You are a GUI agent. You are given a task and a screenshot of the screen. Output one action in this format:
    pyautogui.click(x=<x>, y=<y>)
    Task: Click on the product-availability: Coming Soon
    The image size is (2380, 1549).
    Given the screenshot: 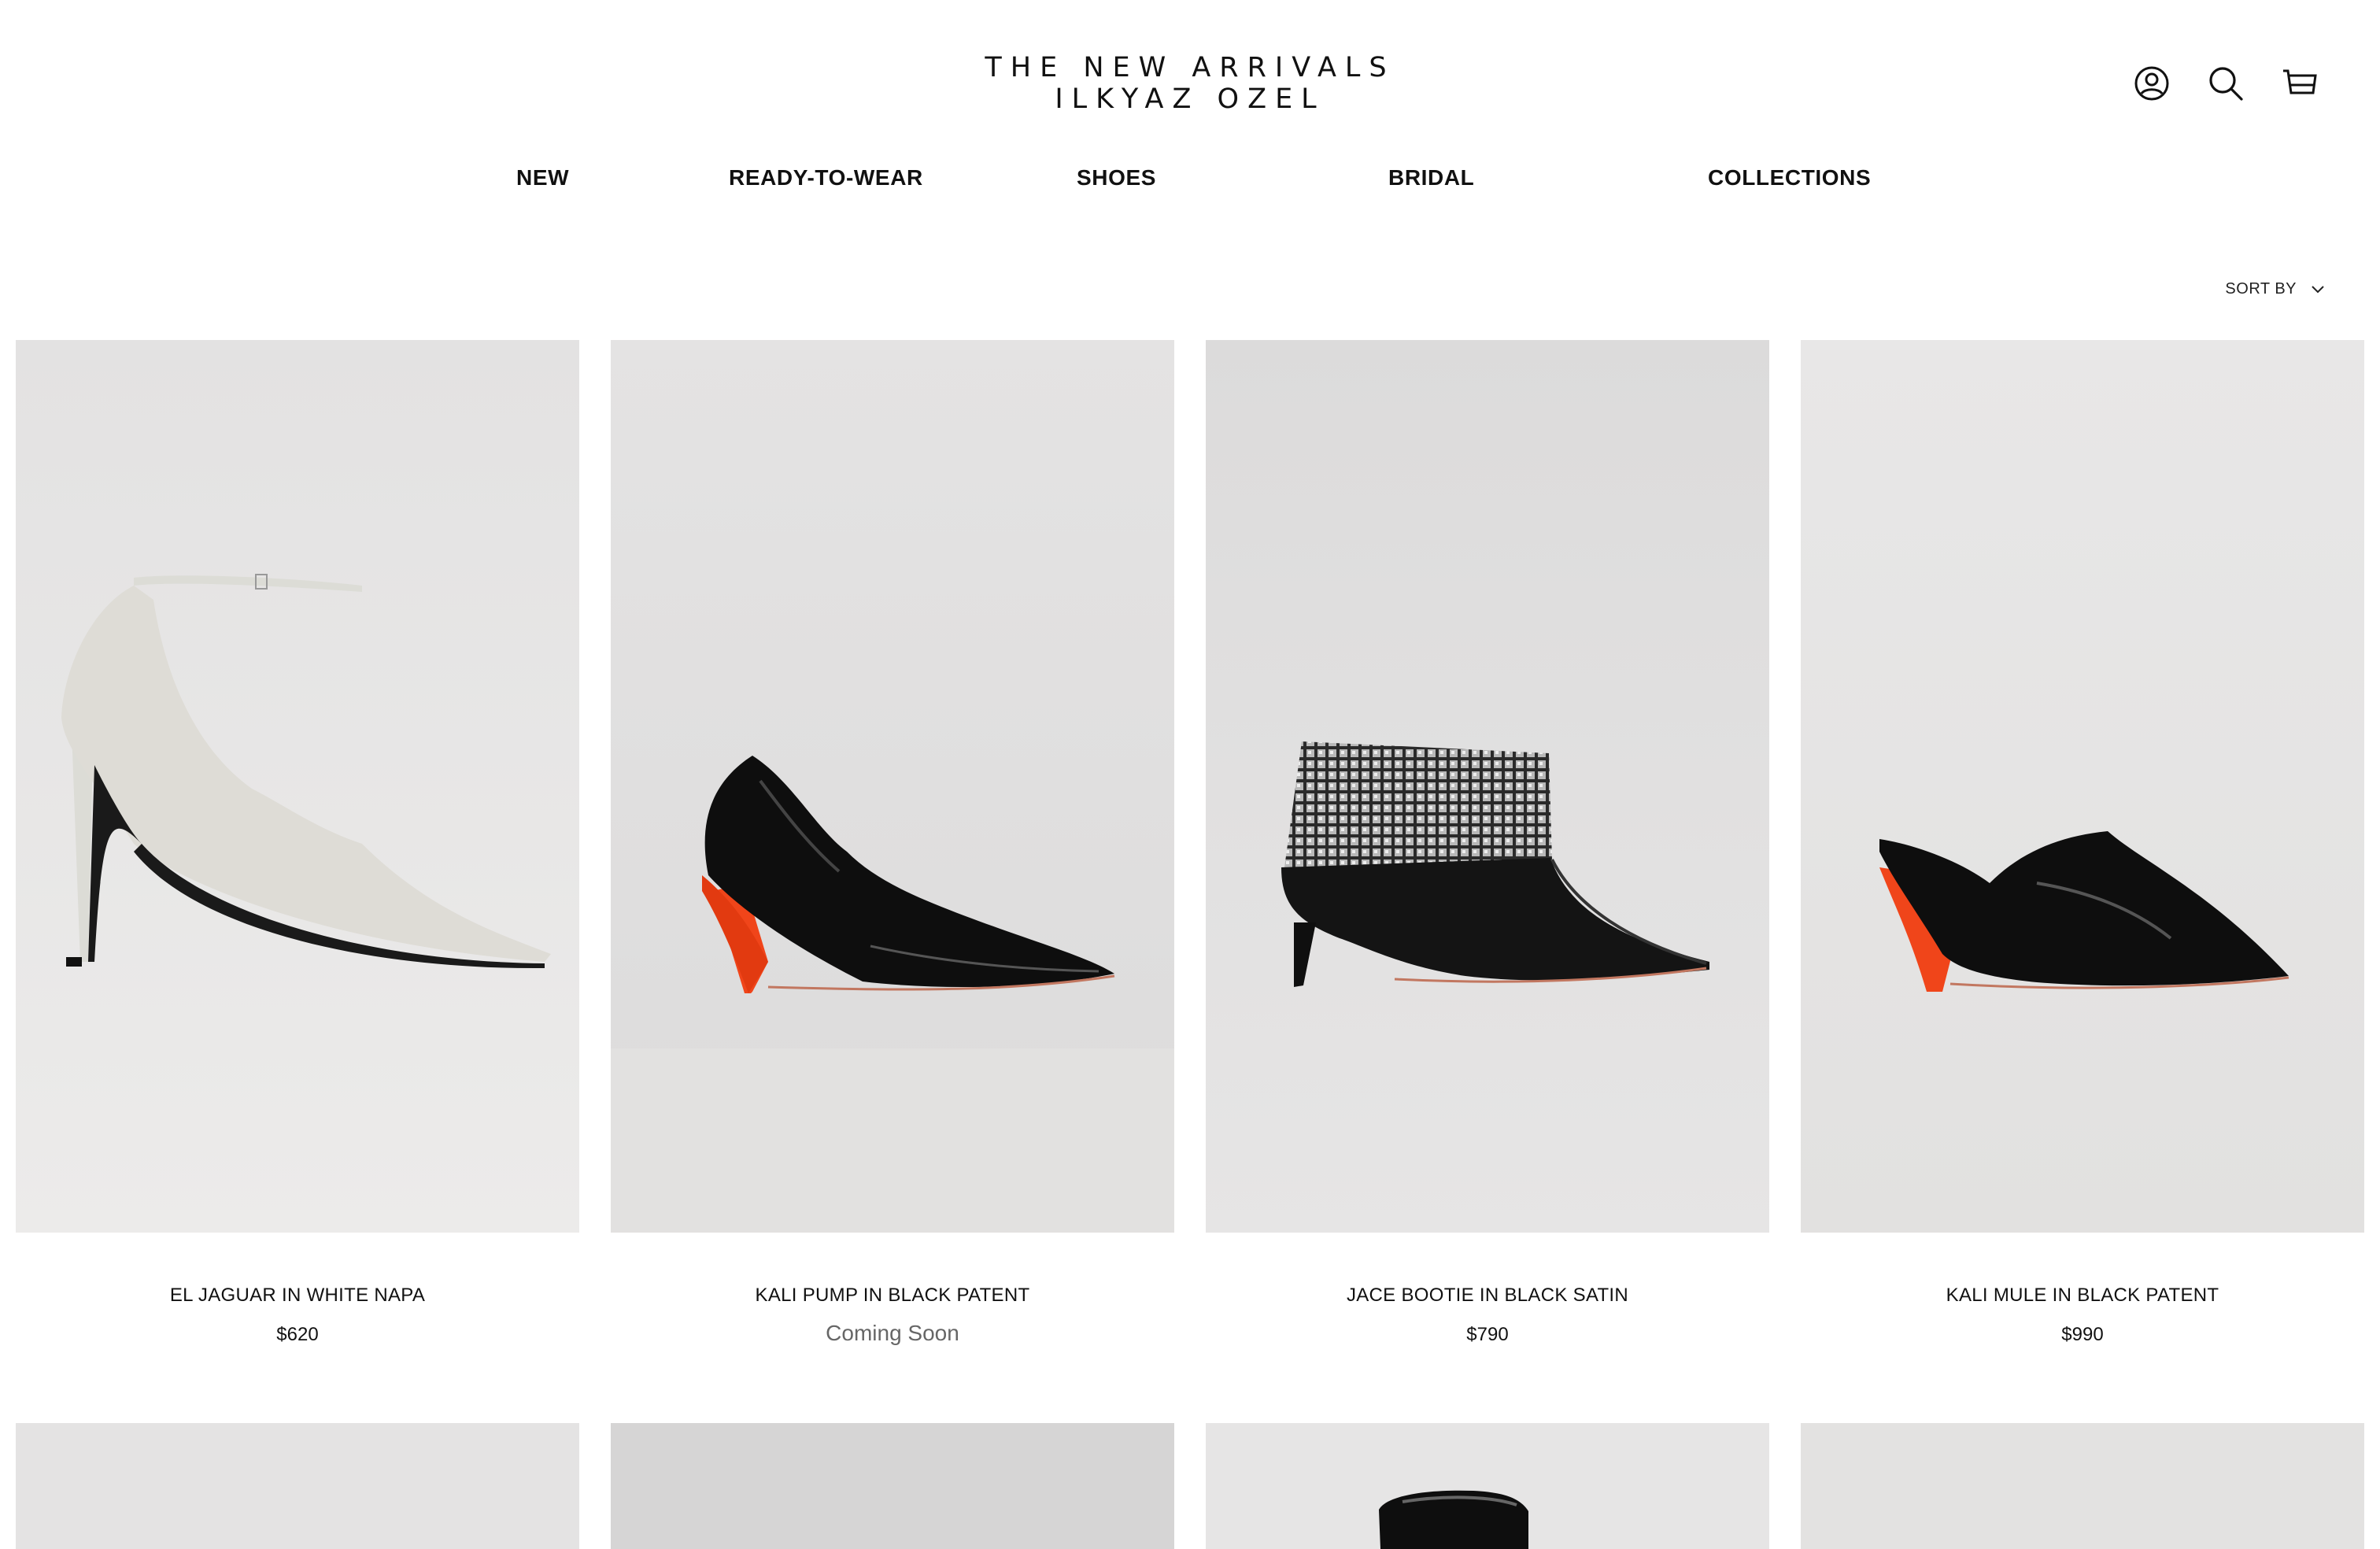 What is the action you would take?
    pyautogui.click(x=893, y=1333)
    